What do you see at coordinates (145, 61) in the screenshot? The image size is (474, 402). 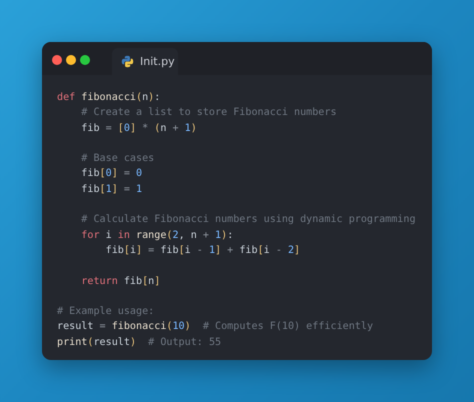 I see `file-tab: Init.py` at bounding box center [145, 61].